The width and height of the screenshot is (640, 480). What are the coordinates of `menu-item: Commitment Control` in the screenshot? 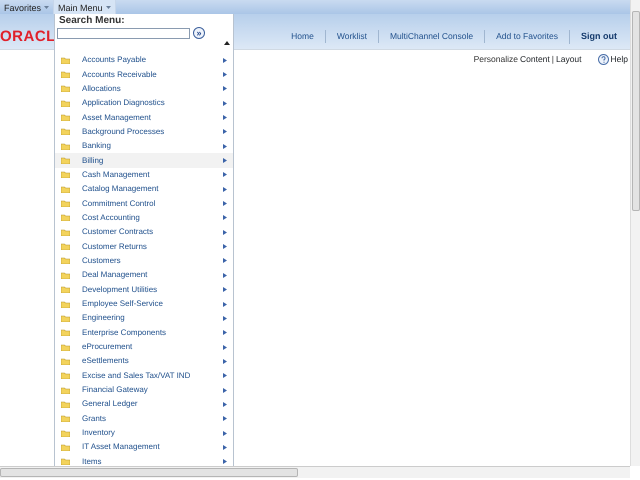 It's located at (144, 203).